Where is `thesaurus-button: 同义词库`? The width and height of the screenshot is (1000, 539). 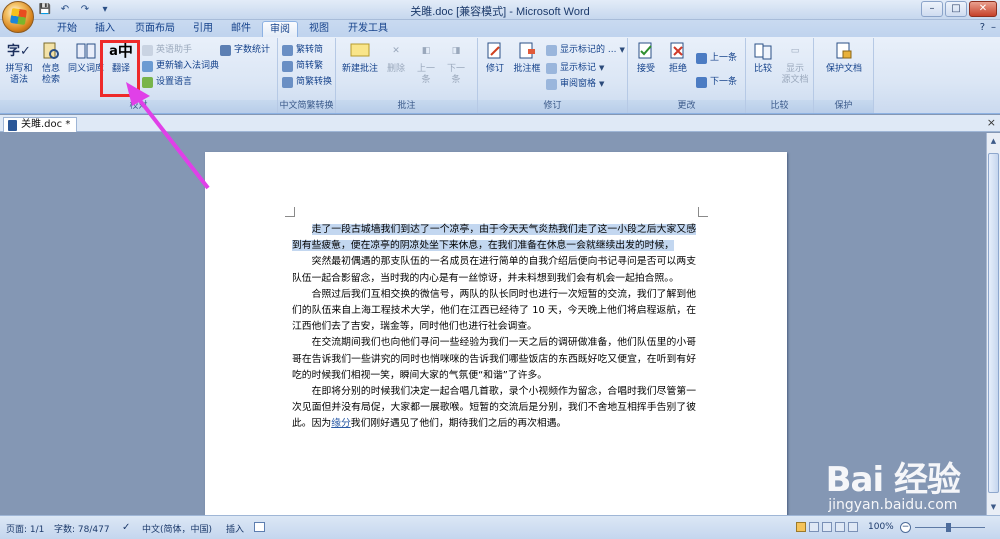
thesaurus-button: 同义词库 is located at coordinates (86, 57).